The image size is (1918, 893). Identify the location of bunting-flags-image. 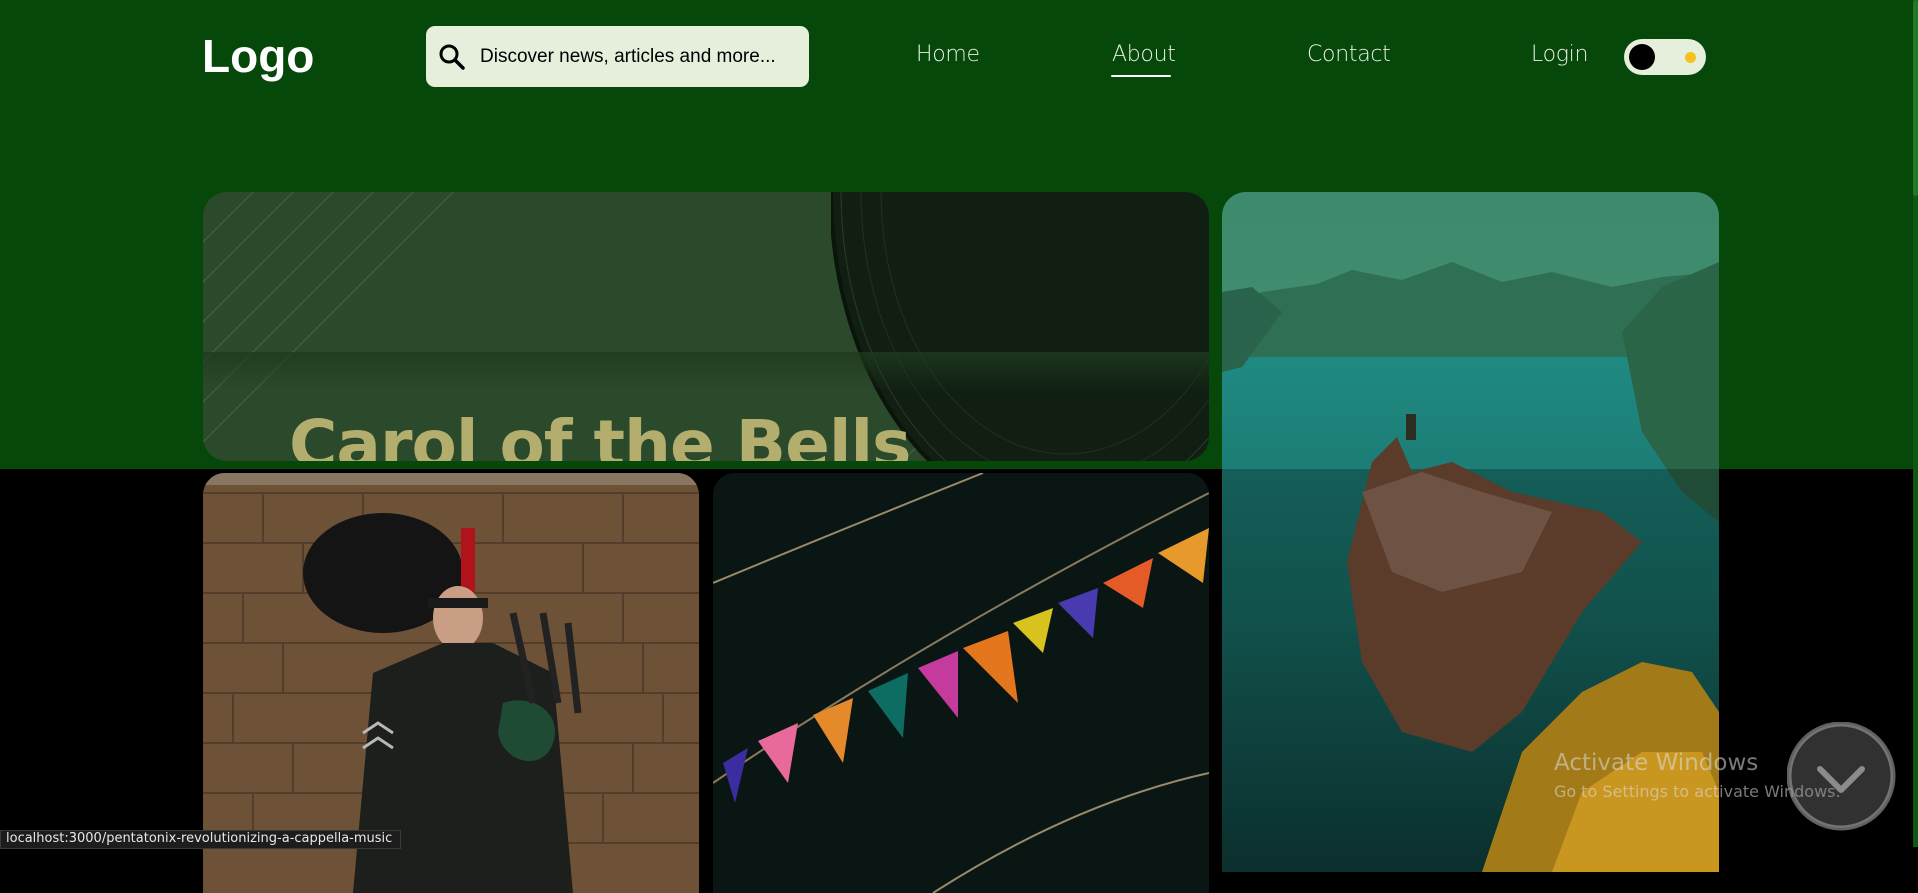
(961, 683).